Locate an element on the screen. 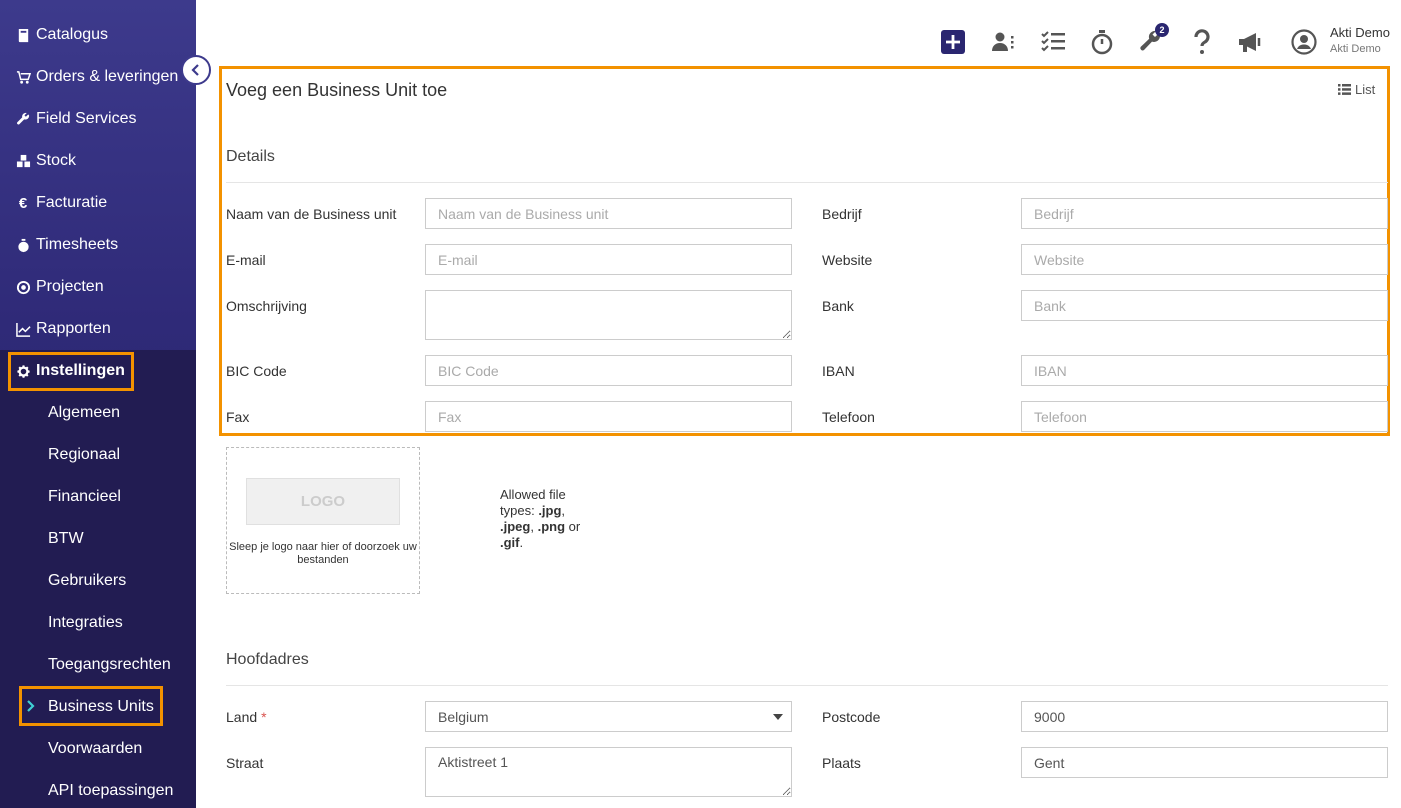 This screenshot has height=808, width=1401. description-textarea is located at coordinates (608, 315).